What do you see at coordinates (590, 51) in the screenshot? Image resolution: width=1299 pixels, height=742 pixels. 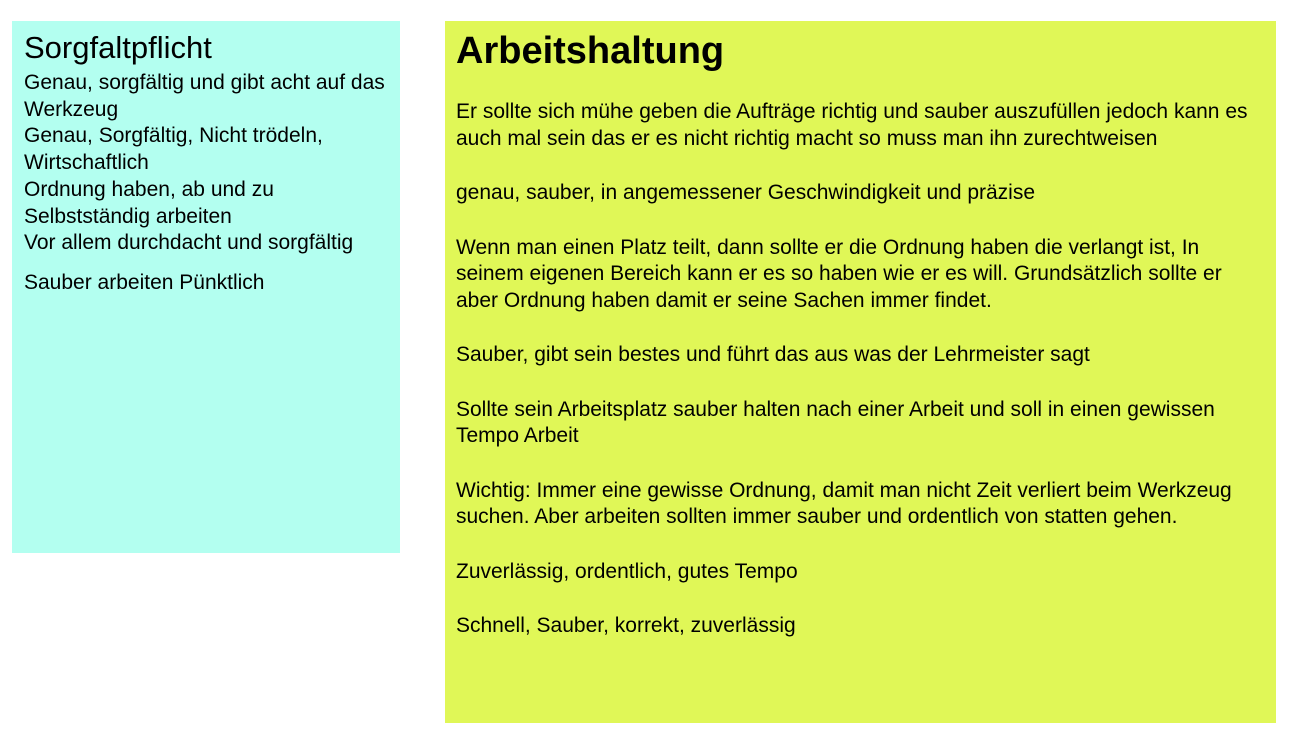 I see `note-title: Arbeitshaltung` at bounding box center [590, 51].